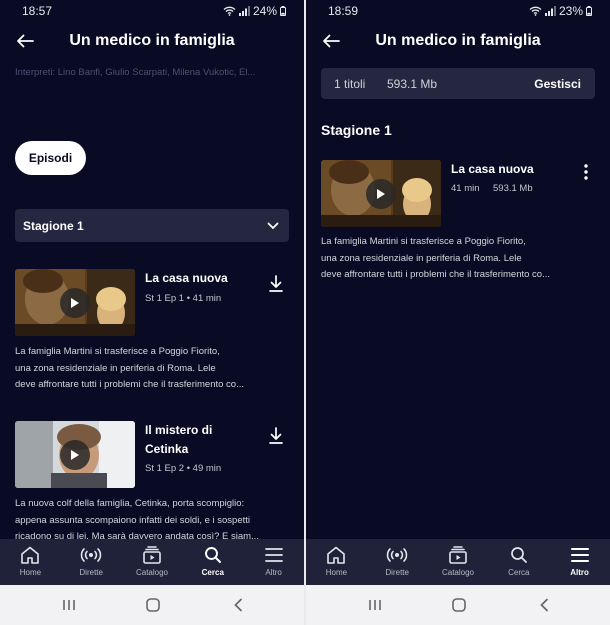 This screenshot has width=610, height=625. Describe the element at coordinates (356, 130) in the screenshot. I see `season-heading: Stagione 1` at that location.